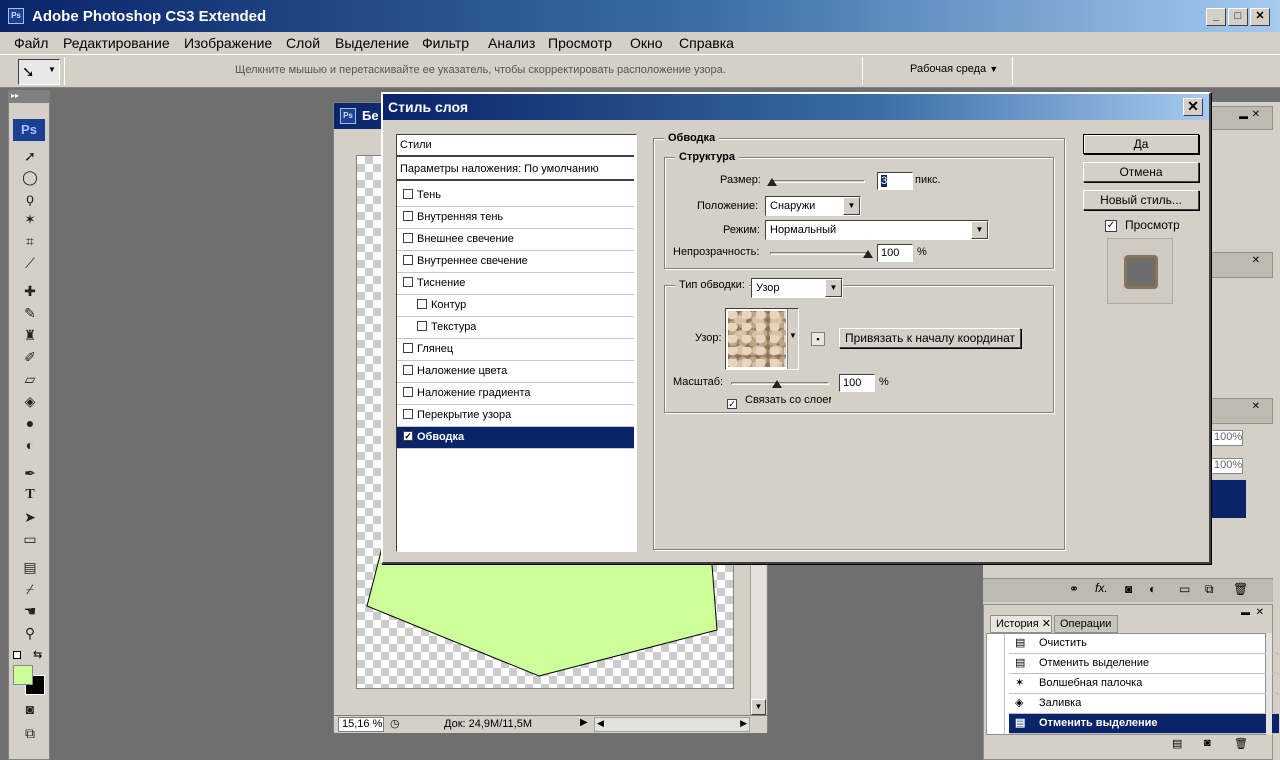 The image size is (1280, 760). Describe the element at coordinates (511, 43) in the screenshot. I see `menu-analysis: Анализ` at that location.